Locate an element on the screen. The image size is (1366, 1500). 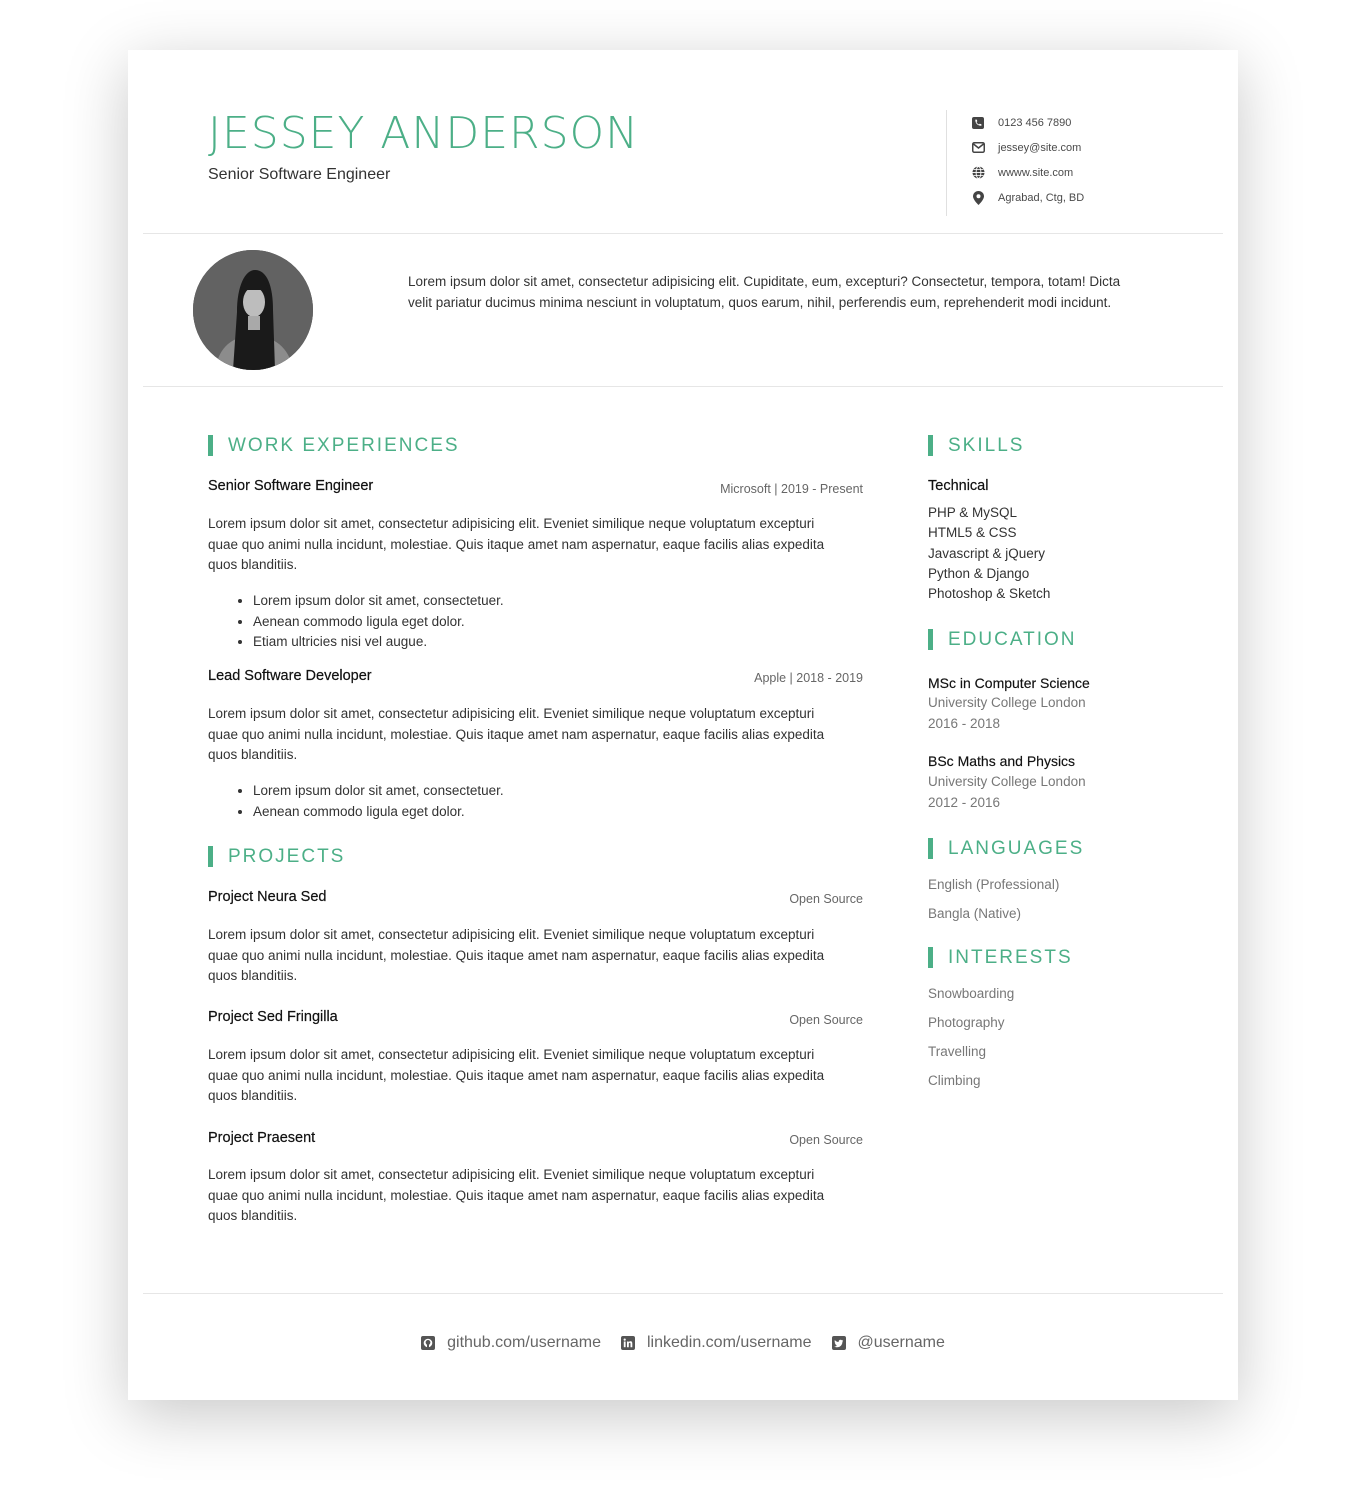
section-title-work: WORK EXPERIENCES is located at coordinates (334, 445).